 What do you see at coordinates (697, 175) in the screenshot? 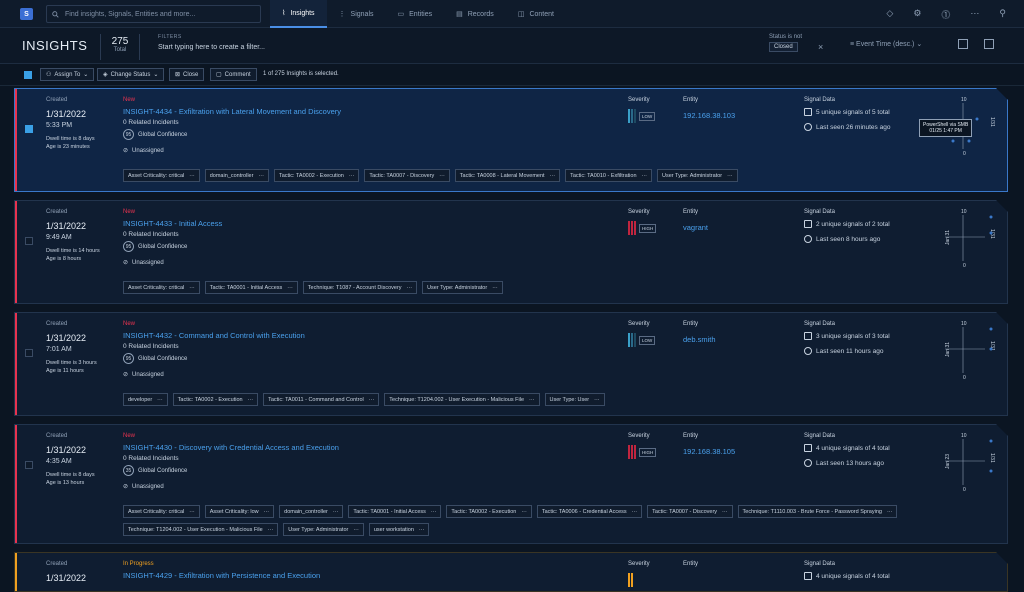
I see `tag: User Type: Administrator ···` at bounding box center [697, 175].